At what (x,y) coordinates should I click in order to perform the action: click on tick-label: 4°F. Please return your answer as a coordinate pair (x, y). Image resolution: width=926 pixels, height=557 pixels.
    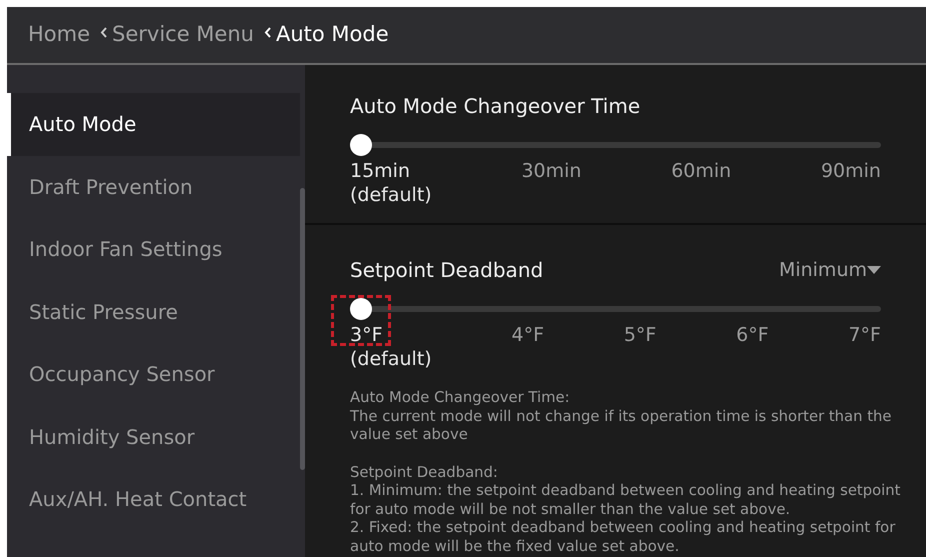
    Looking at the image, I should click on (527, 335).